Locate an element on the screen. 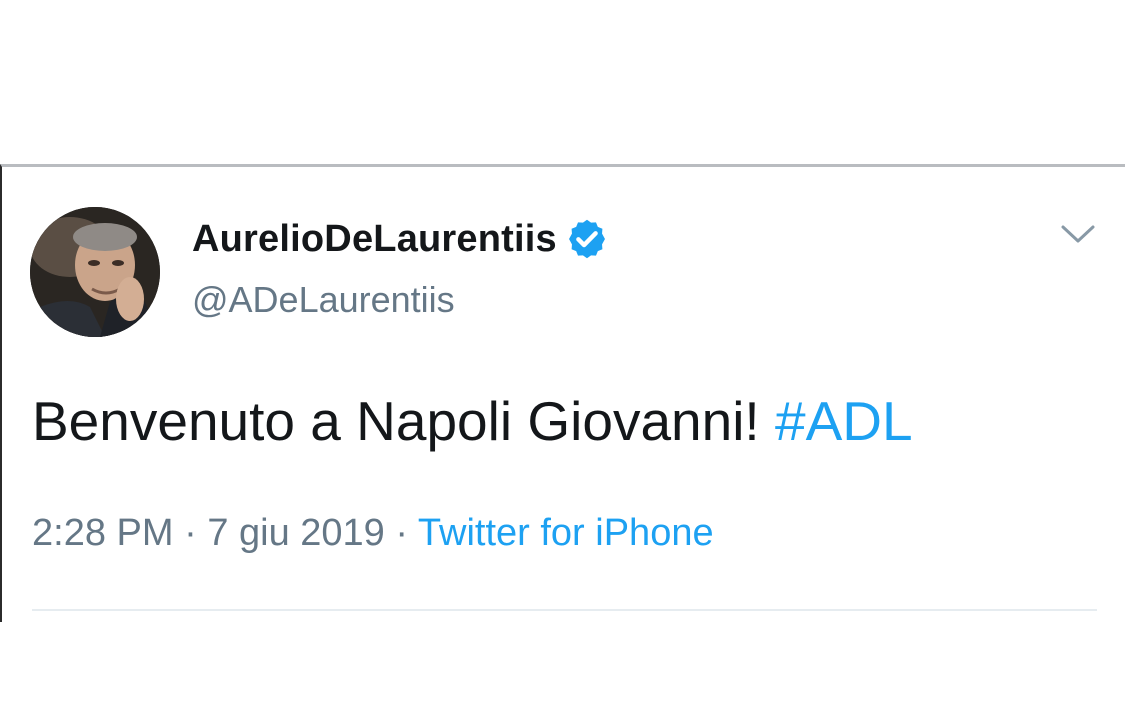 This screenshot has width=1125, height=718. tweet-date: 7 giu 2019 is located at coordinates (296, 533).